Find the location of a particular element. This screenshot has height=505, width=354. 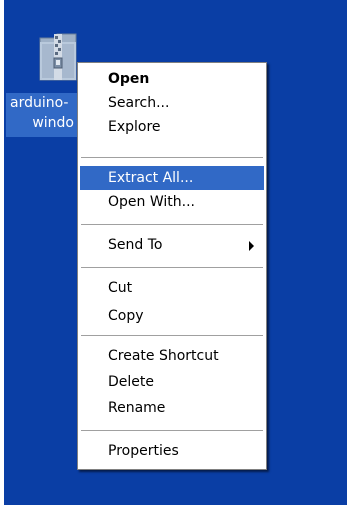

icon-label-line2: windo is located at coordinates (53, 123).